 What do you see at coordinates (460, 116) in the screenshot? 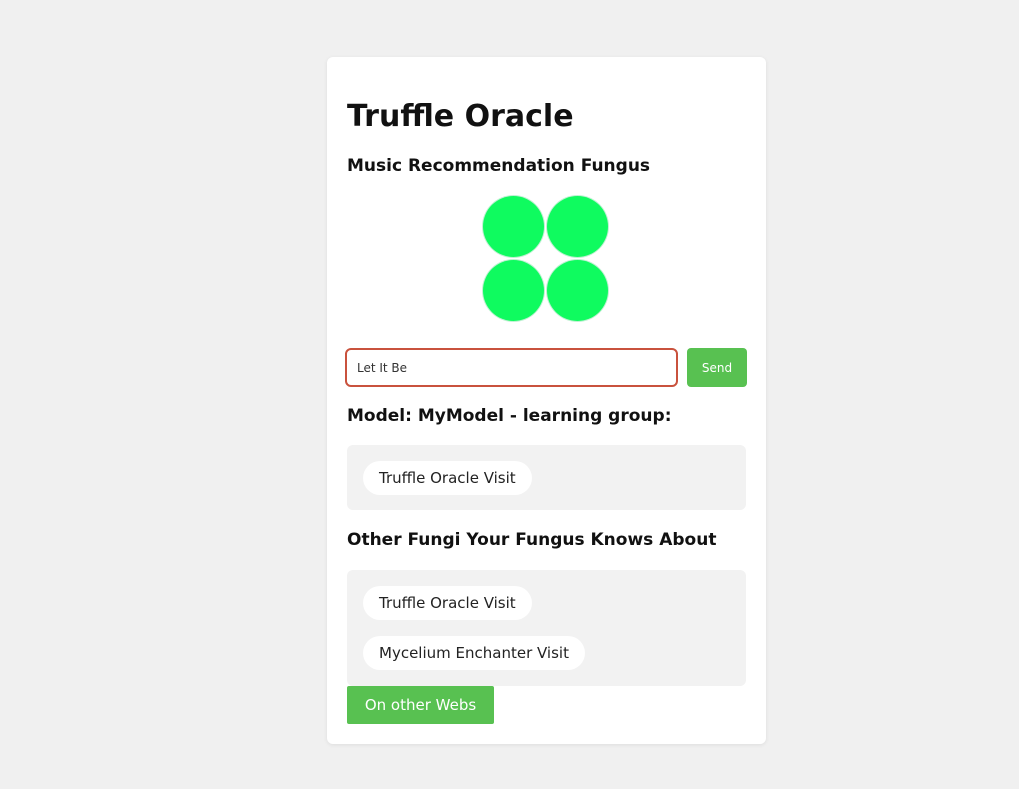
I see `page-title: Truffle Oracle` at bounding box center [460, 116].